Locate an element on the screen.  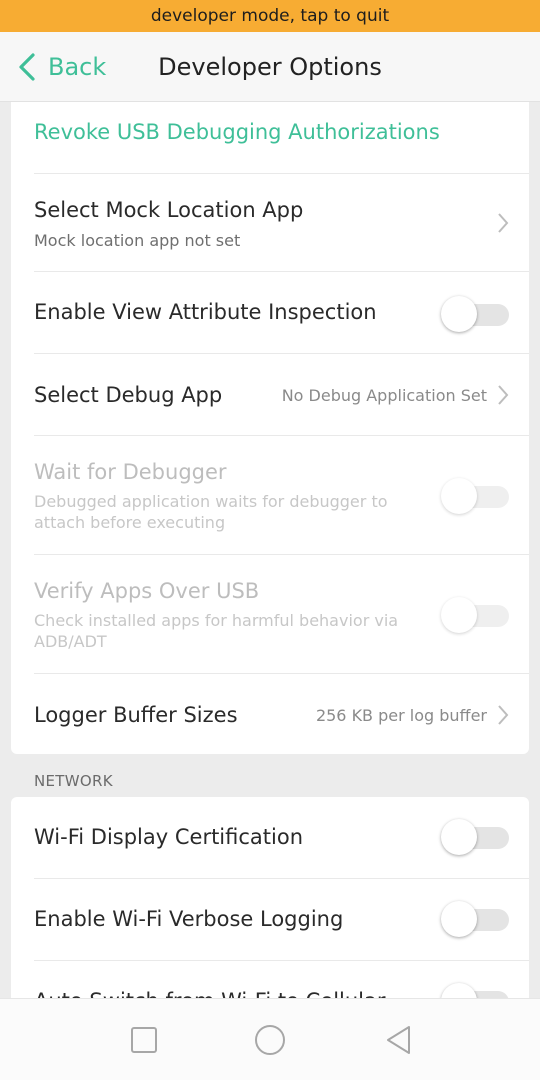
navigation-bar is located at coordinates (270, 1039).